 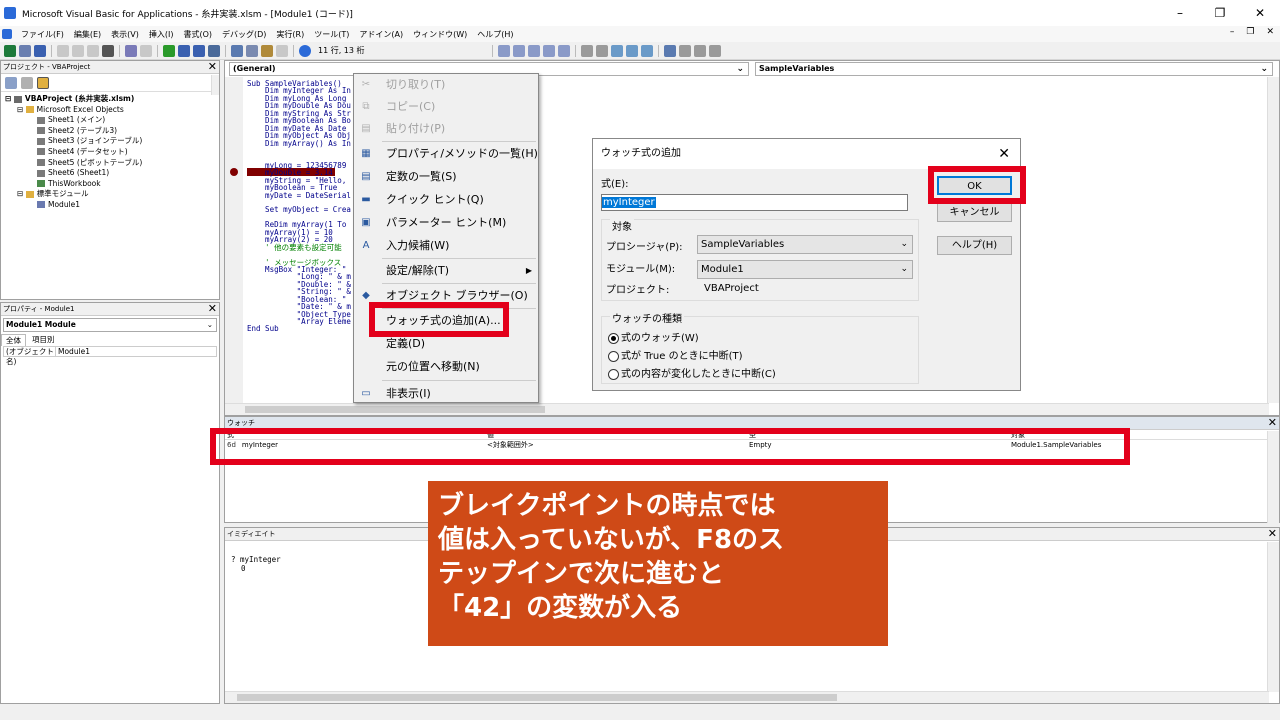 What do you see at coordinates (112, 152) in the screenshot?
I see `tree-item: Sheet4 (データセット)` at bounding box center [112, 152].